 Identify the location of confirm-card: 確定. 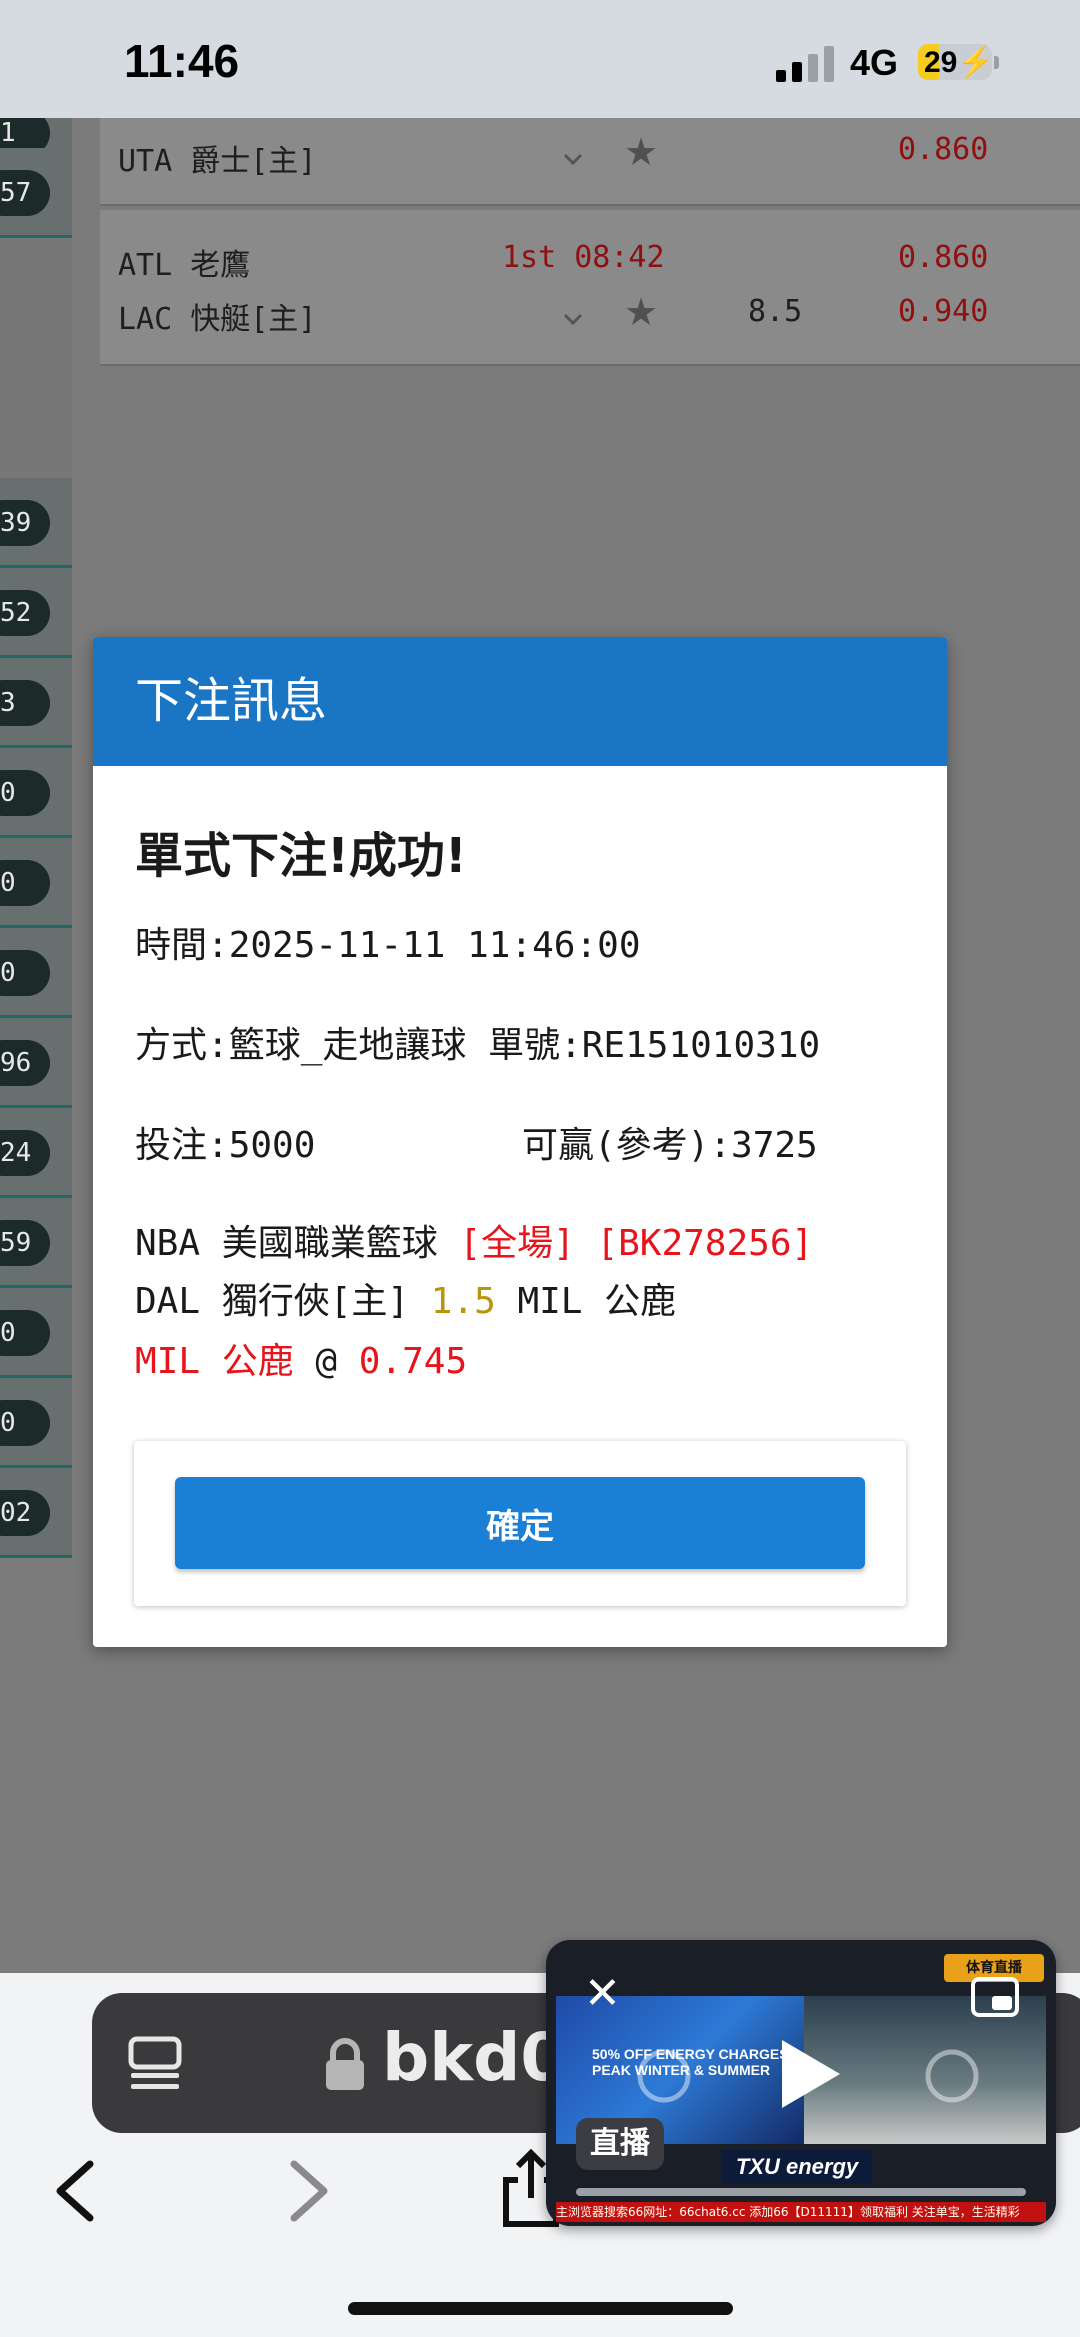
(520, 1523).